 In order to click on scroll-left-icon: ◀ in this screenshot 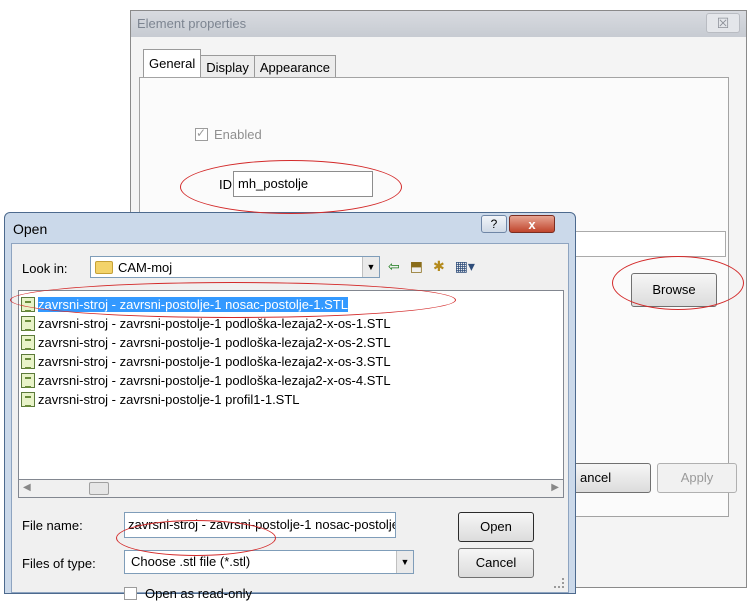, I will do `click(27, 487)`.